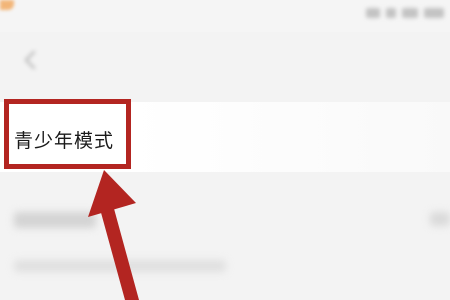 The height and width of the screenshot is (300, 450). I want to click on section-value, so click(440, 219).